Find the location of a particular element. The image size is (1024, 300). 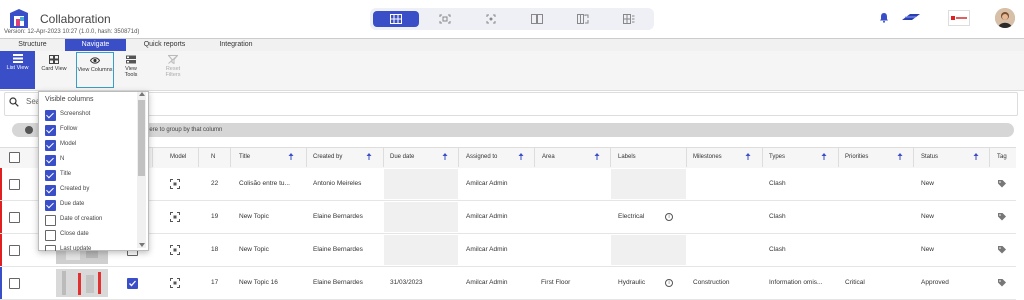

tab-integration: Integration is located at coordinates (236, 45).